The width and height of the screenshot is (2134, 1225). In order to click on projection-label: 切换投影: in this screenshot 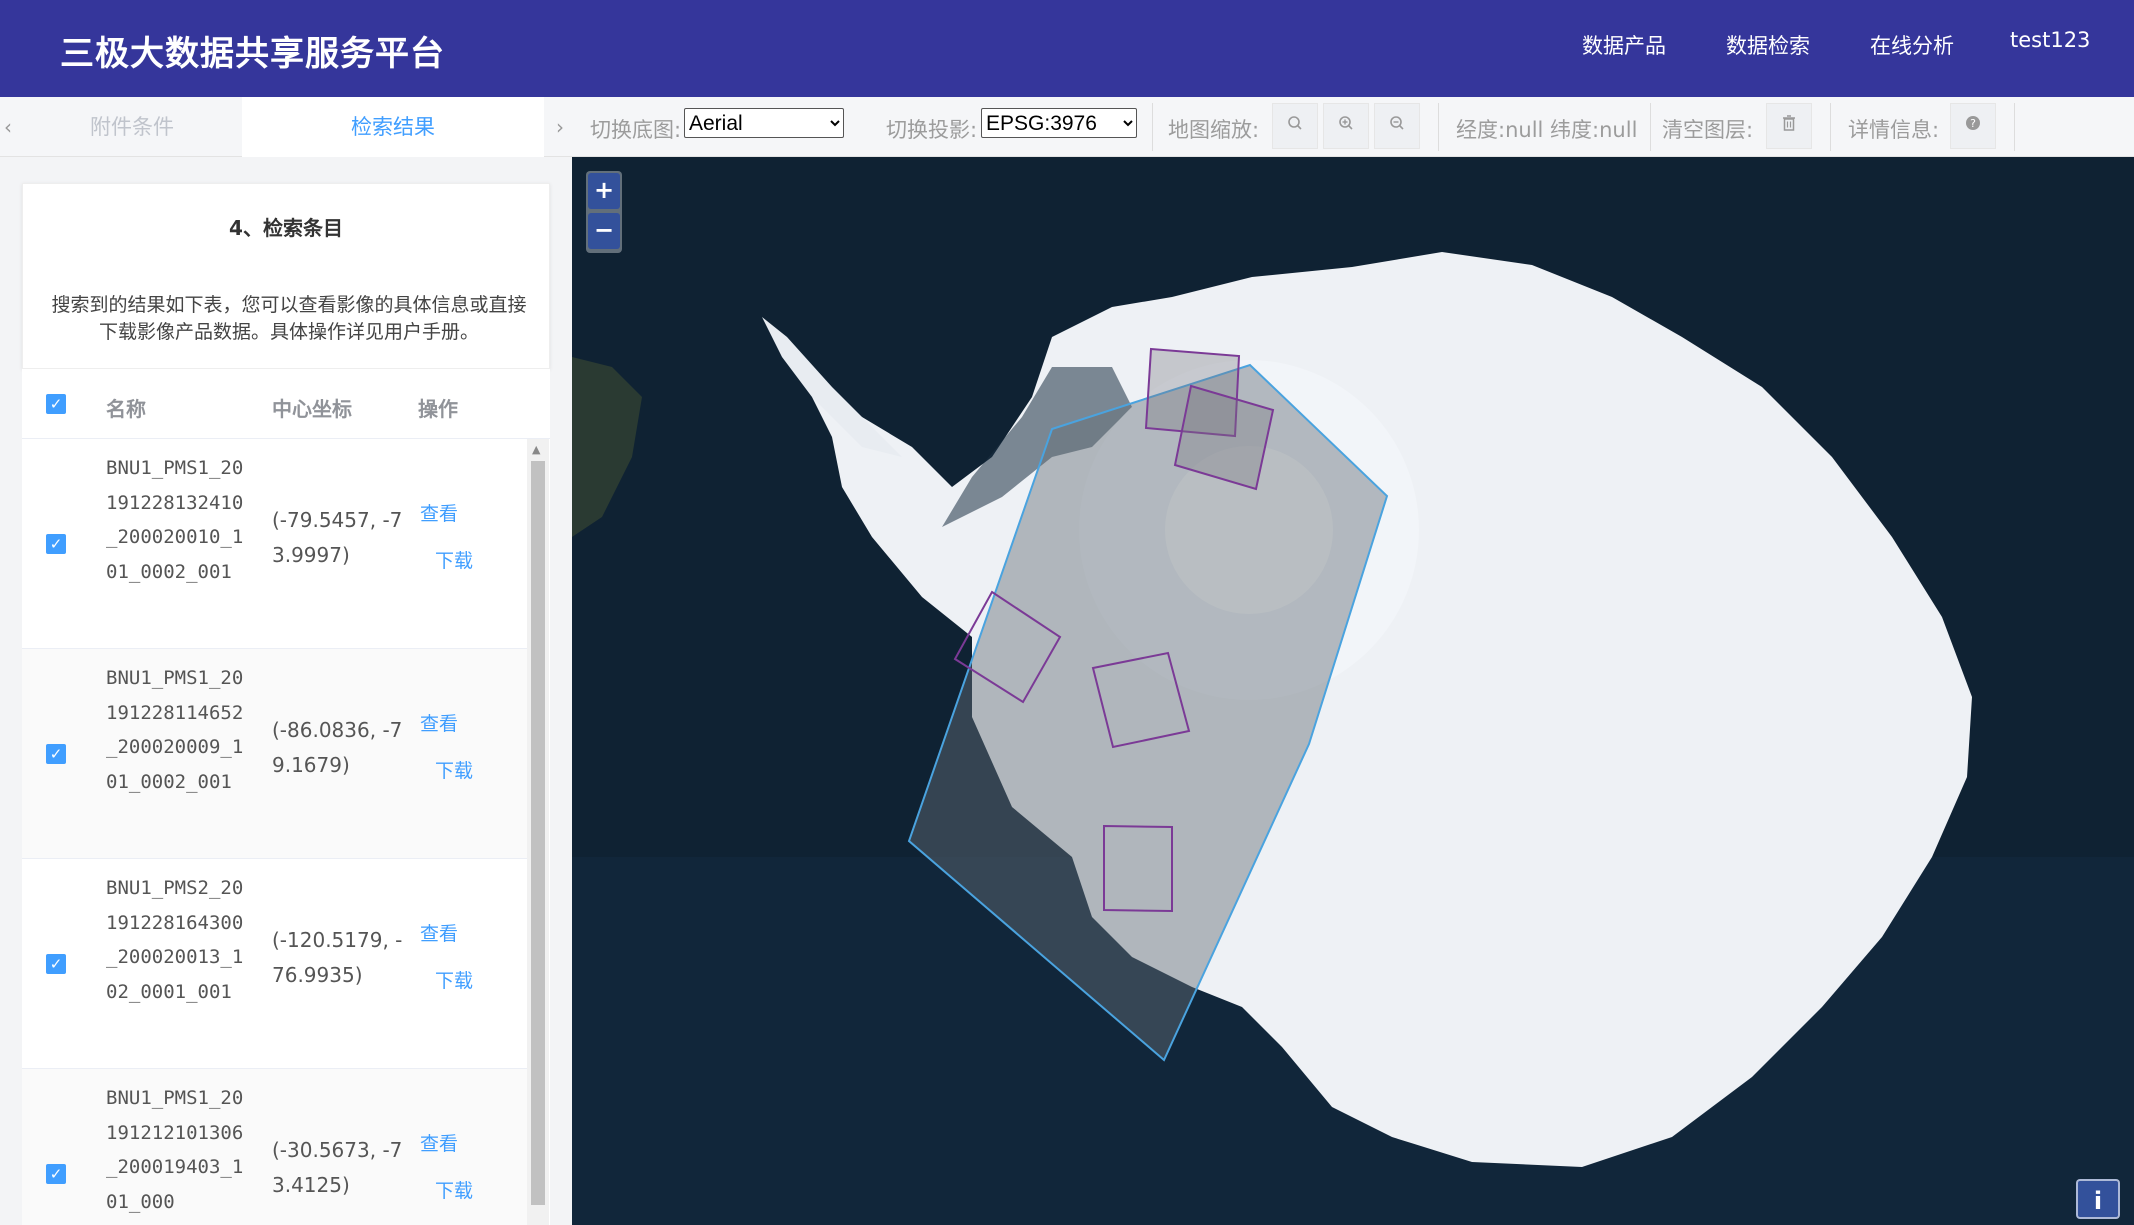, I will do `click(932, 130)`.